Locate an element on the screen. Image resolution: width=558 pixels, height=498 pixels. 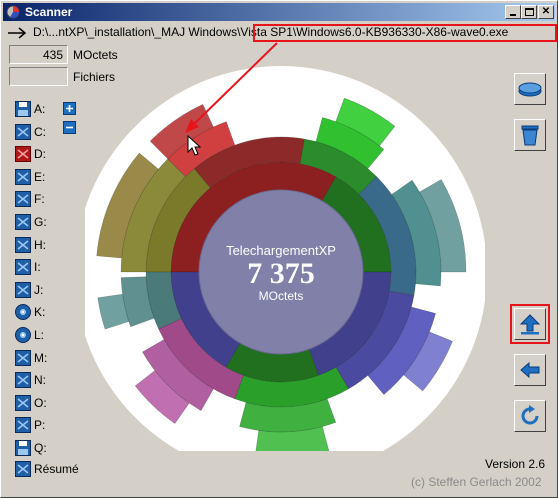
drive-label: P: is located at coordinates (40, 425).